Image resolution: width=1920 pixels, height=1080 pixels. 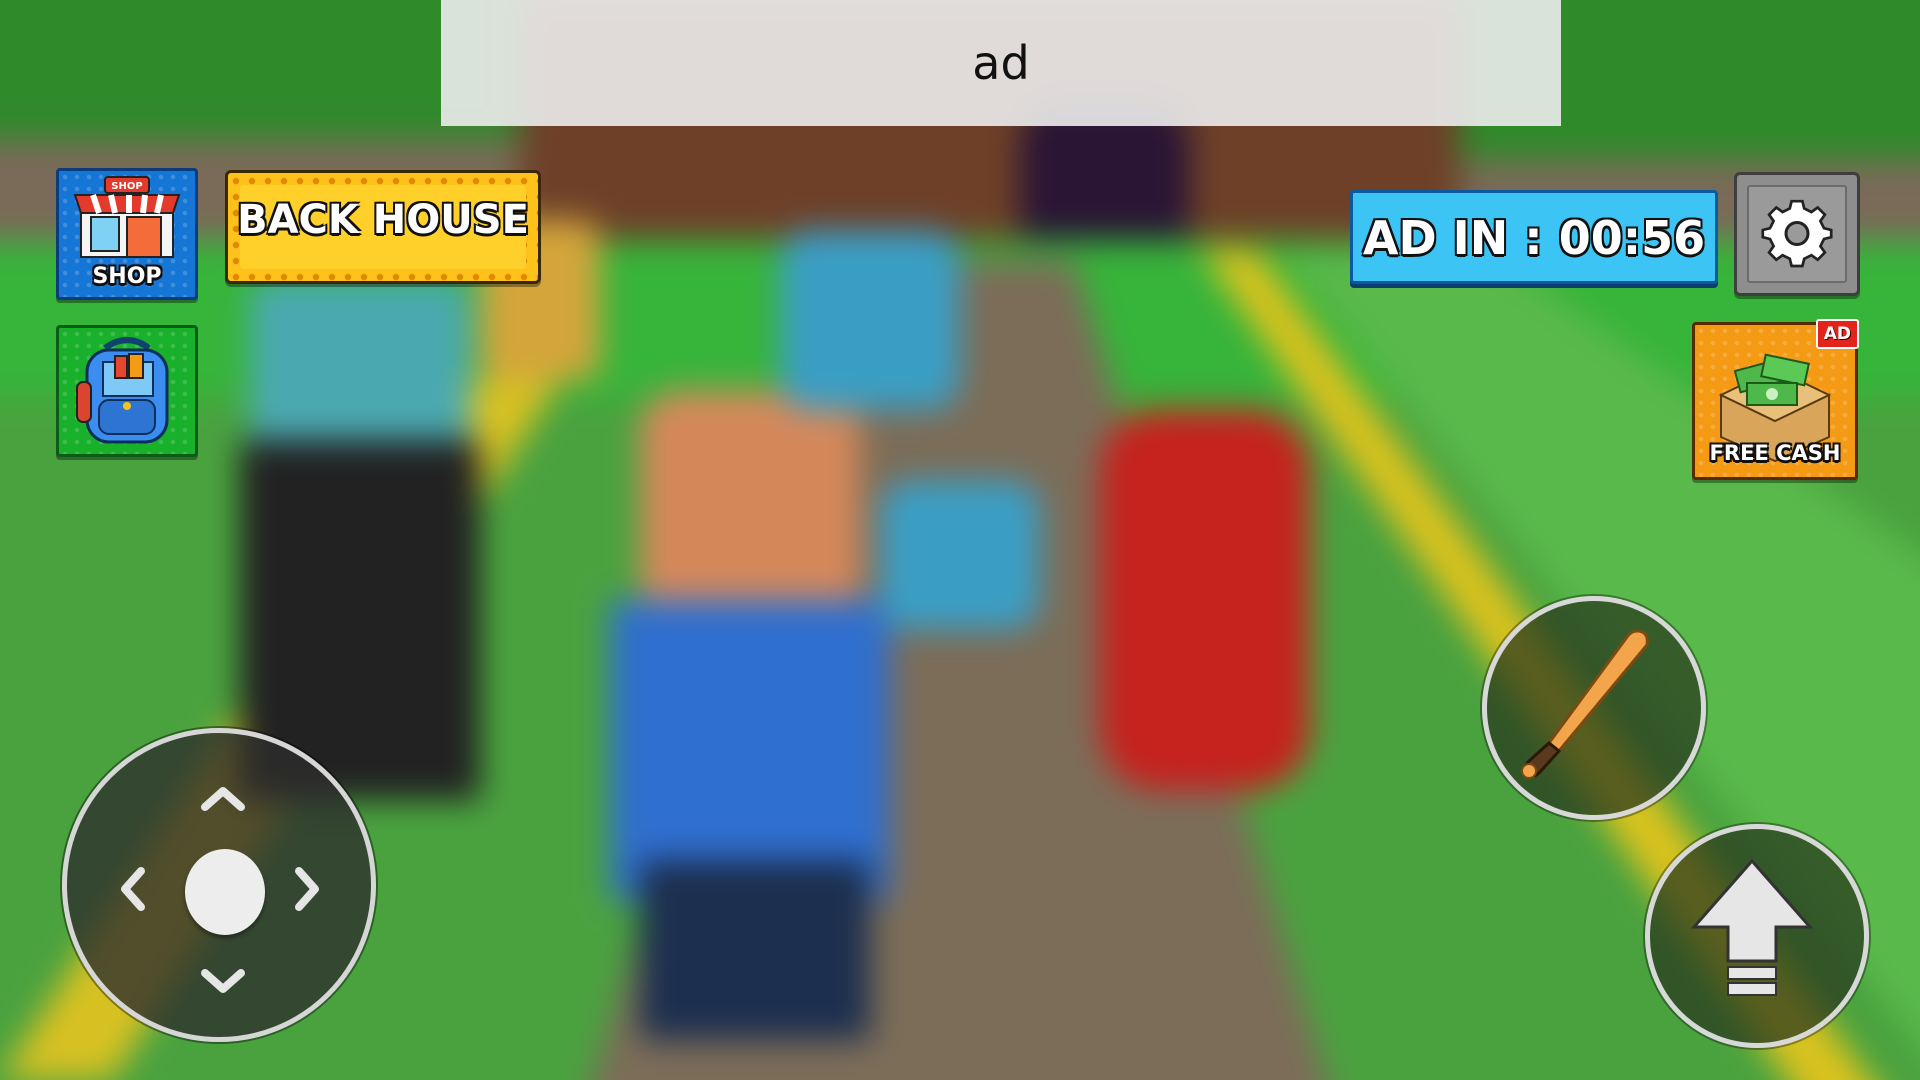 I want to click on up-arrow-icon, so click(x=1752, y=927).